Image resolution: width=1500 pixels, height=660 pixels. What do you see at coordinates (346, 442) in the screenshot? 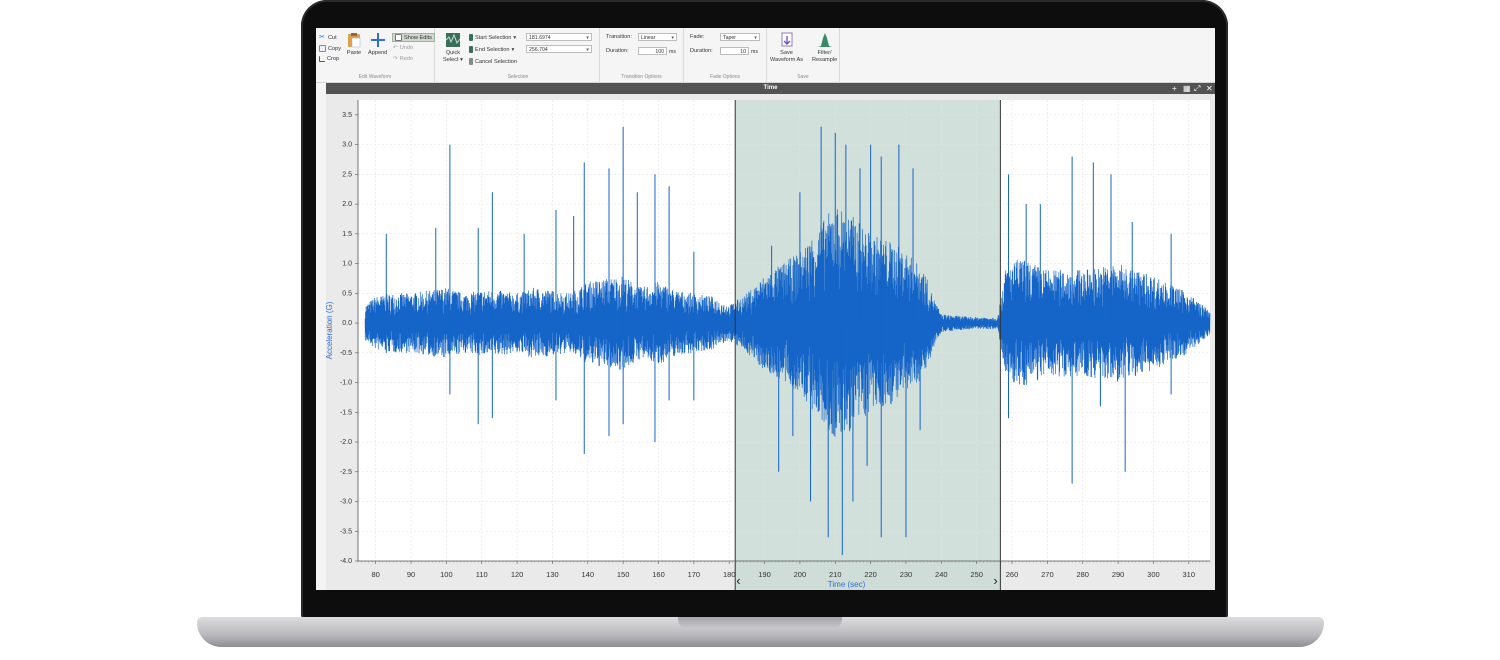
I see `y-tick-label: -2.0` at bounding box center [346, 442].